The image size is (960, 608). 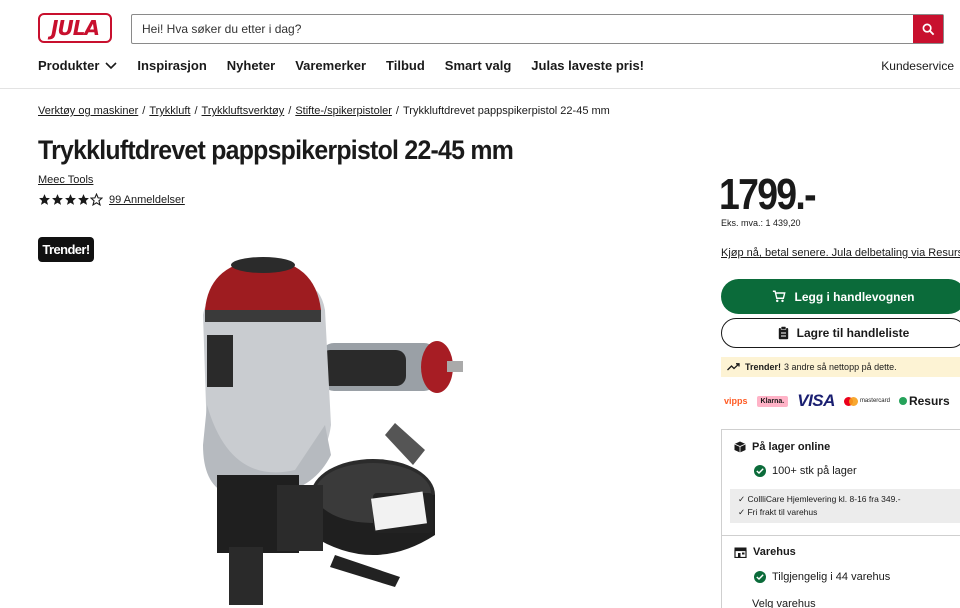 I want to click on rating-stars, so click(x=70, y=199).